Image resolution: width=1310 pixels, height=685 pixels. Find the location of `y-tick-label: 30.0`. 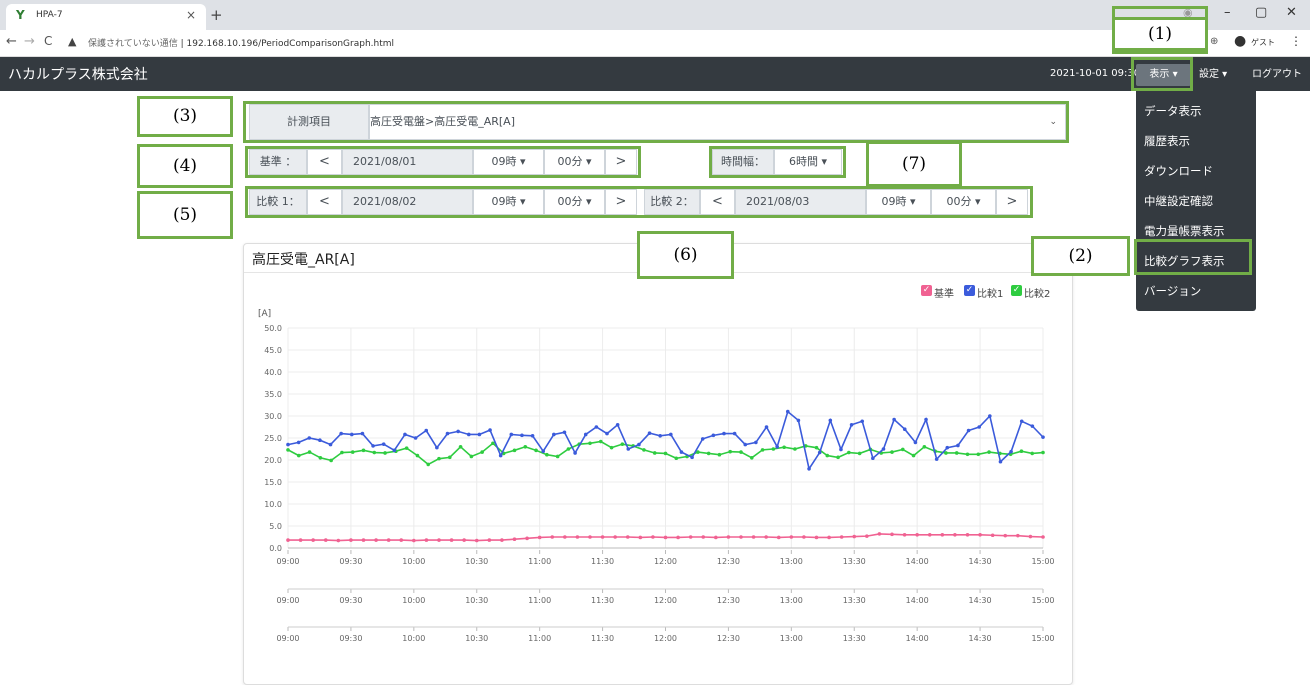

y-tick-label: 30.0 is located at coordinates (273, 416).